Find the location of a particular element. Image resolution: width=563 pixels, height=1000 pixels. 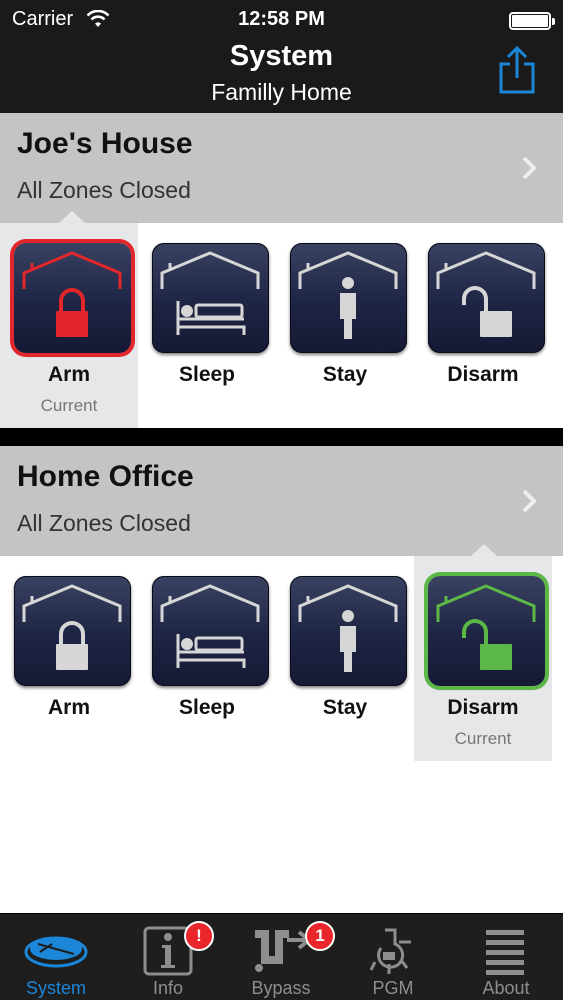

tab-label: Info is located at coordinates (168, 988).